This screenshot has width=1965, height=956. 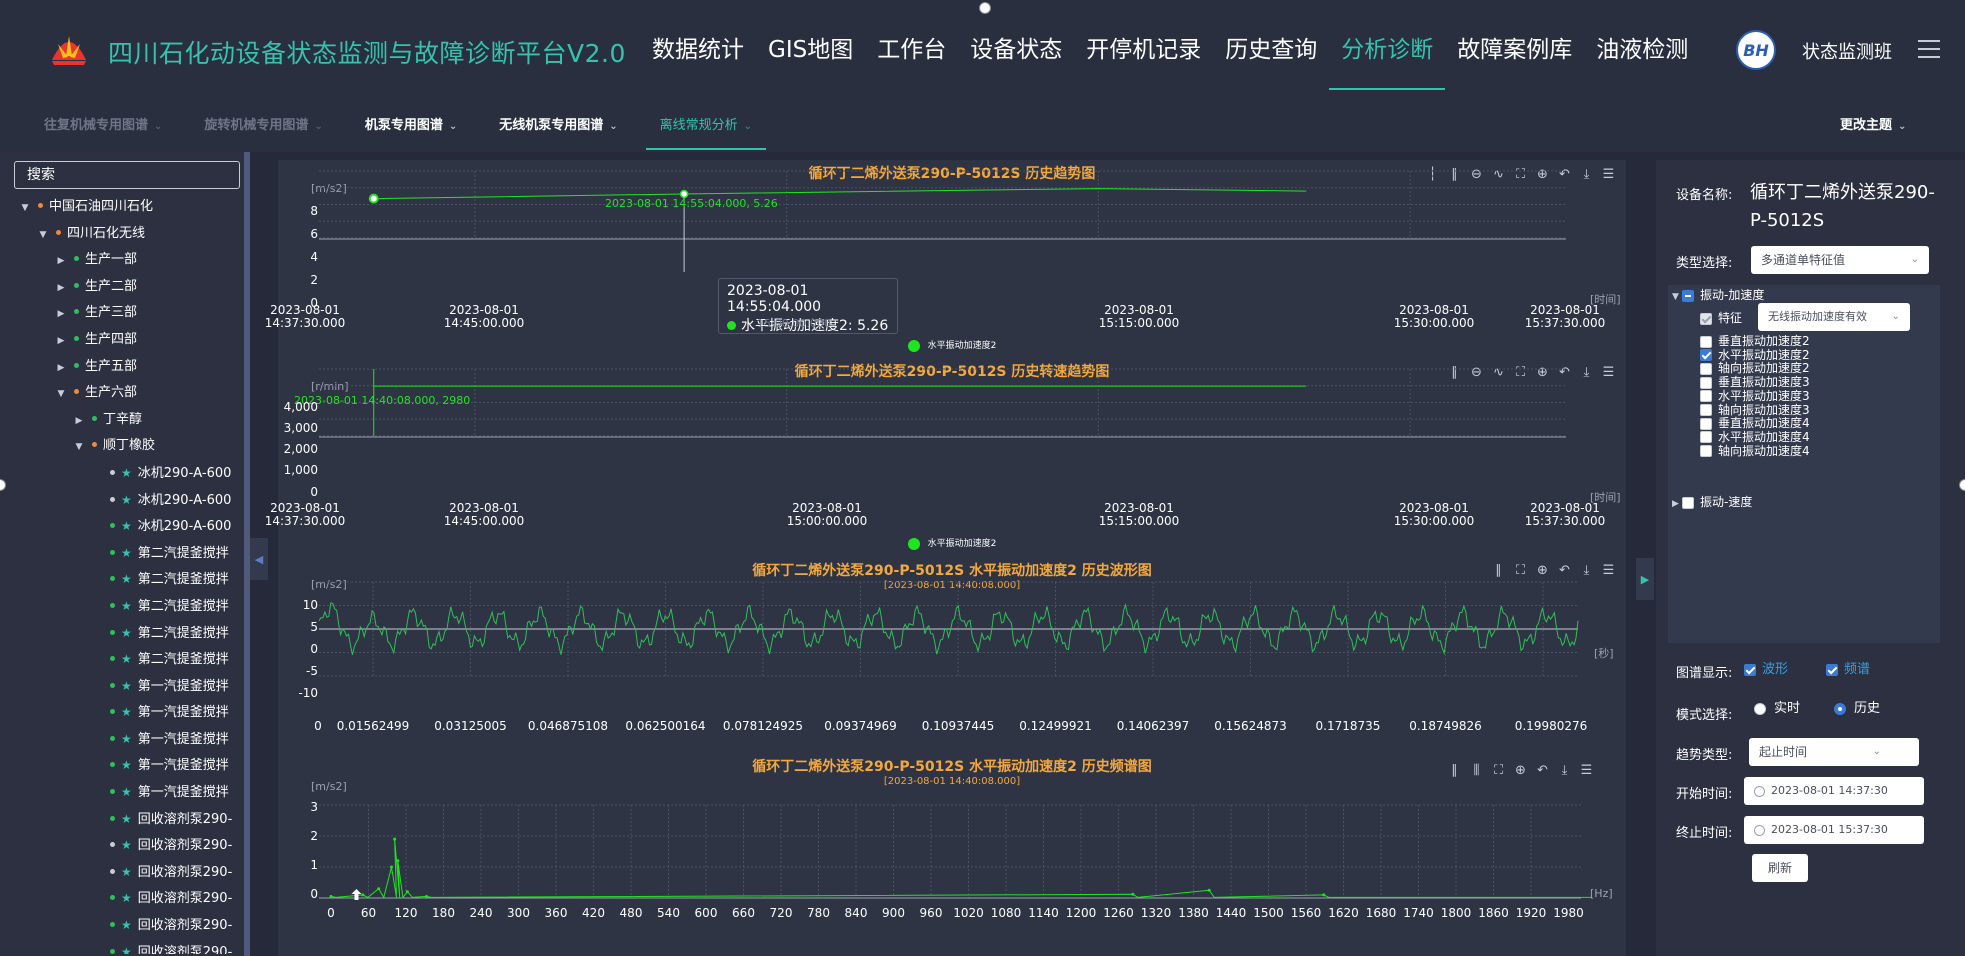 What do you see at coordinates (1832, 669) in the screenshot?
I see `spectrum-checkbox` at bounding box center [1832, 669].